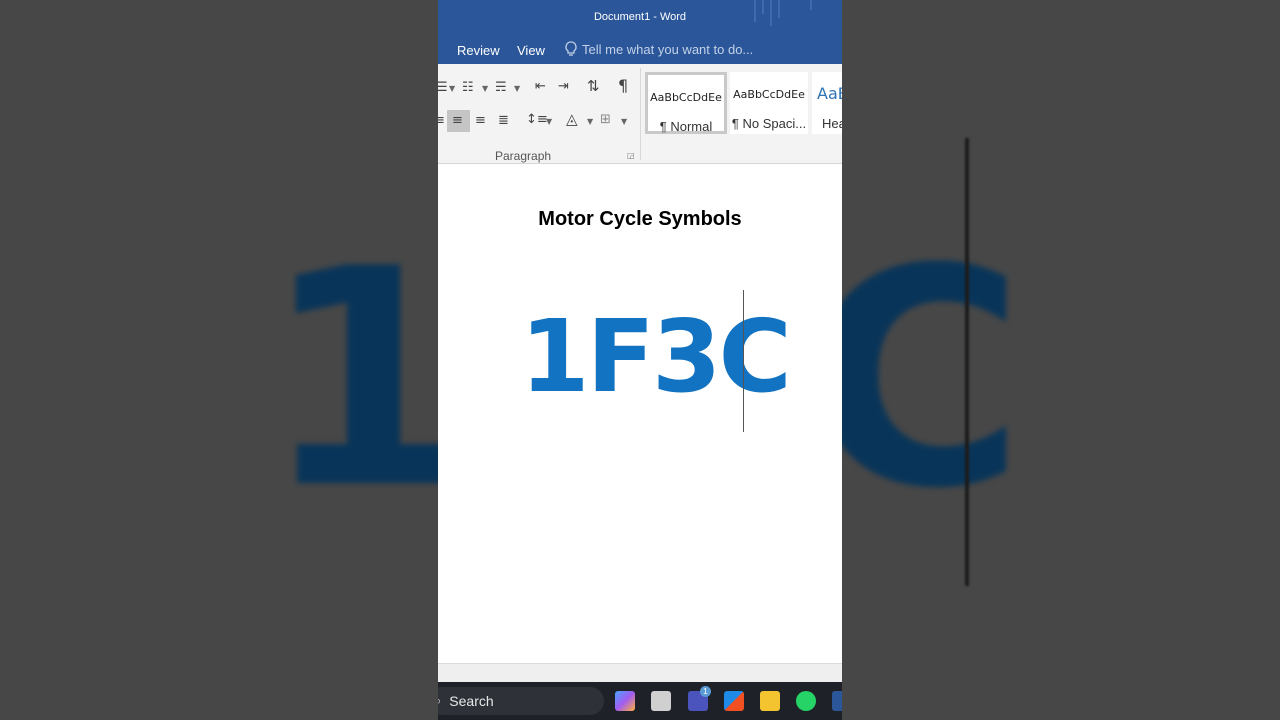  Describe the element at coordinates (501, 87) in the screenshot. I see `multilevel-list-icon: ☴` at that location.